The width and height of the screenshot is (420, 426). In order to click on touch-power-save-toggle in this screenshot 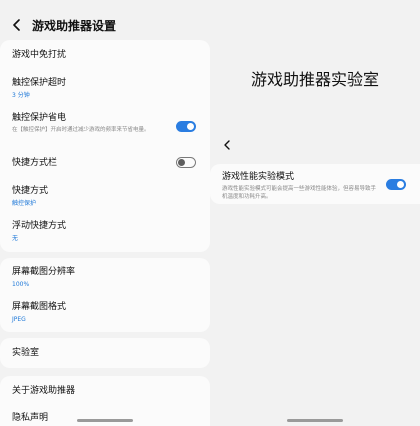, I will do `click(186, 126)`.